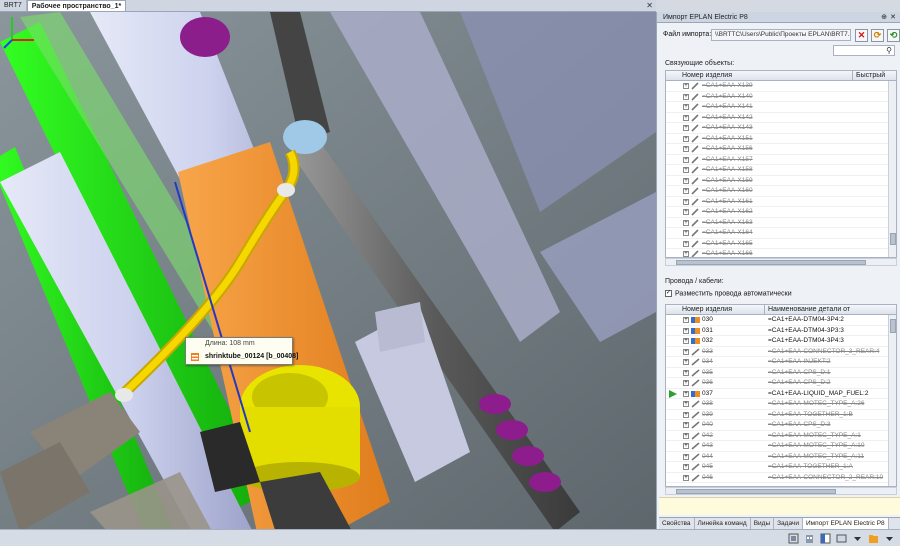 This screenshot has height=546, width=900. What do you see at coordinates (781, 160) in the screenshot?
I see `linked-row: + =CA1+EAA-X157` at bounding box center [781, 160].